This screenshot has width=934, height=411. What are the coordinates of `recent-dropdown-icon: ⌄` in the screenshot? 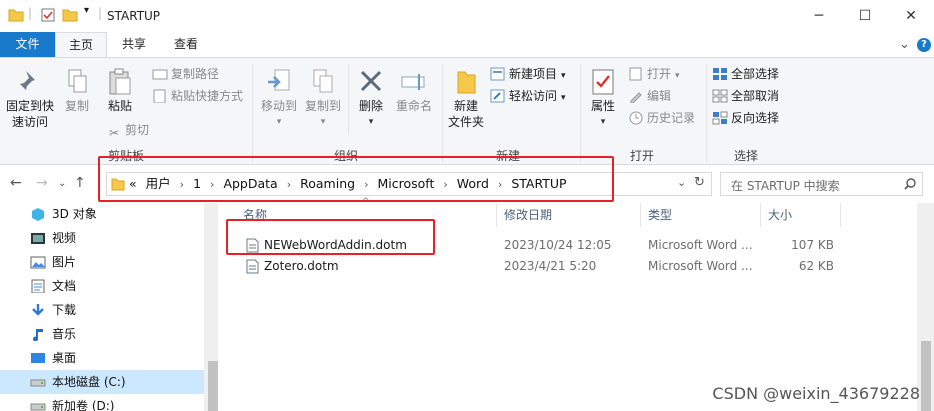 It's located at (62, 183).